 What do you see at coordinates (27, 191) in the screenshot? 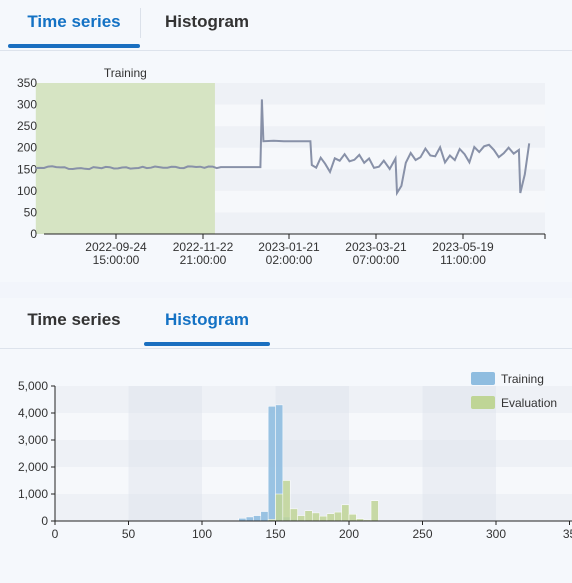
I see `y-tick-label: 100` at bounding box center [27, 191].